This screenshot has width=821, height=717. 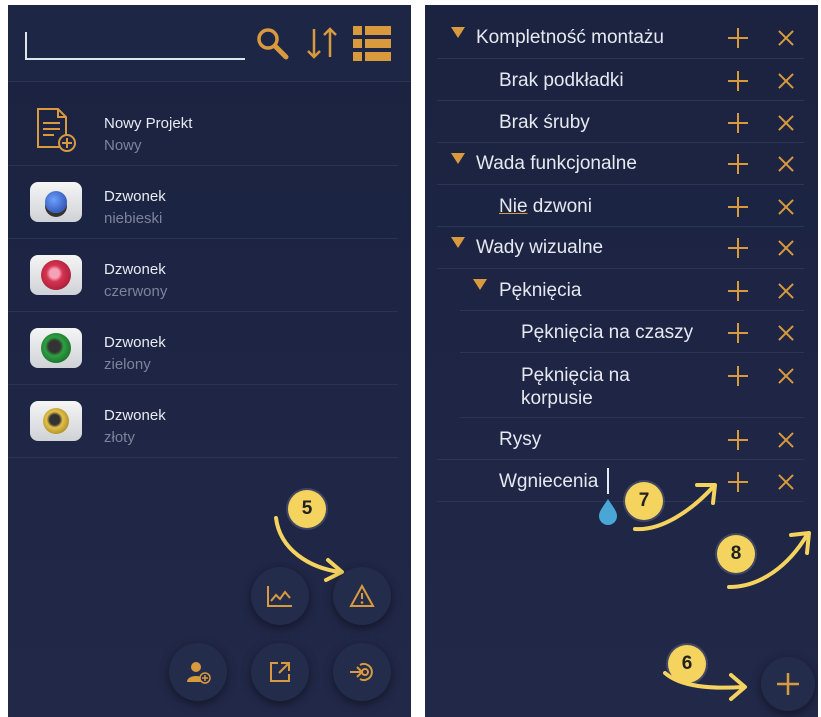 What do you see at coordinates (123, 145) in the screenshot?
I see `project-subtitle: Nowy` at bounding box center [123, 145].